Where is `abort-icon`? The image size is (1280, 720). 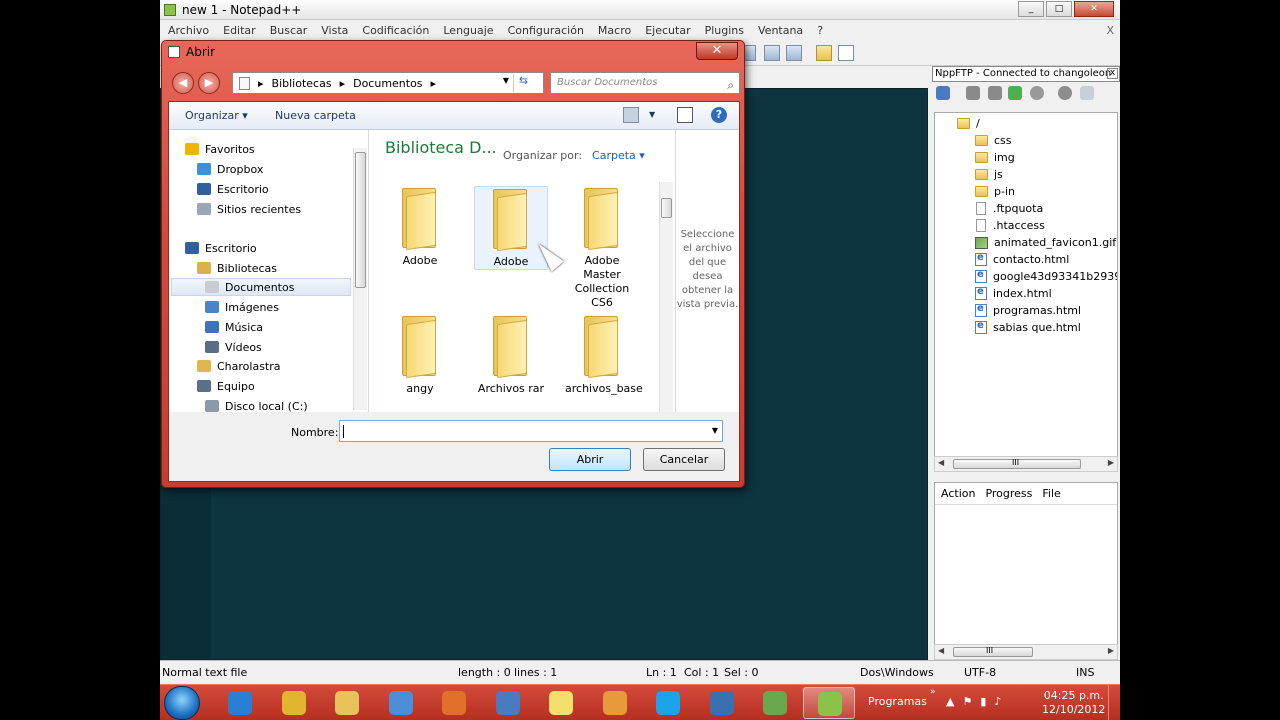 abort-icon is located at coordinates (1037, 93).